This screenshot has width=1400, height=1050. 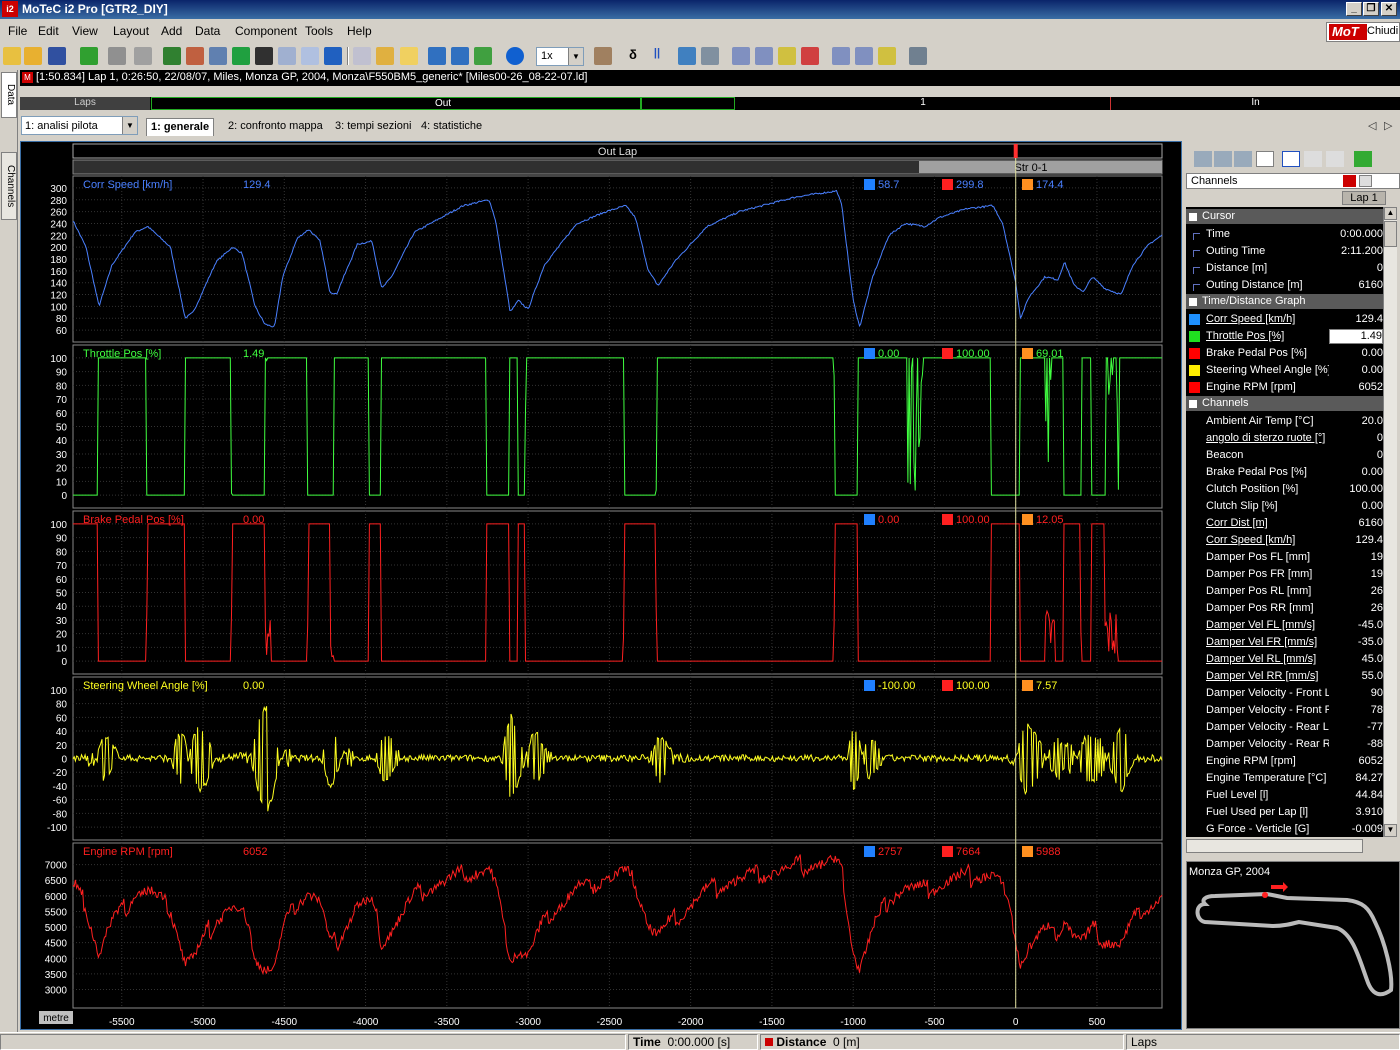 What do you see at coordinates (12, 56) in the screenshot?
I see `new-icon` at bounding box center [12, 56].